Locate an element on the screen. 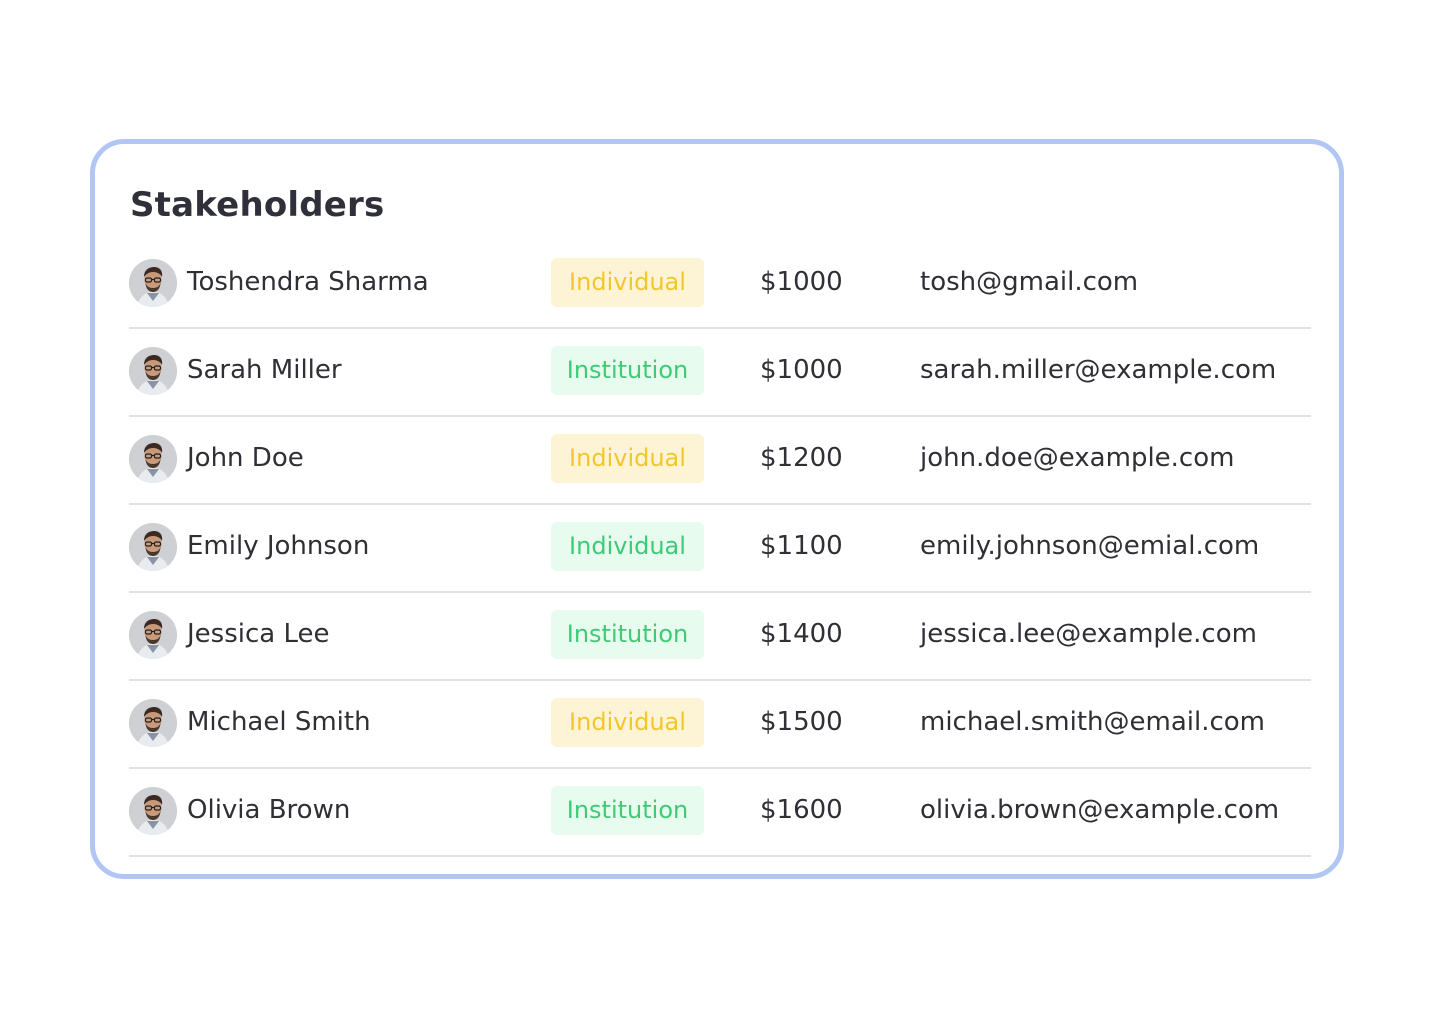 This screenshot has width=1440, height=1024. stakeholder-name: Sarah Miller is located at coordinates (264, 370).